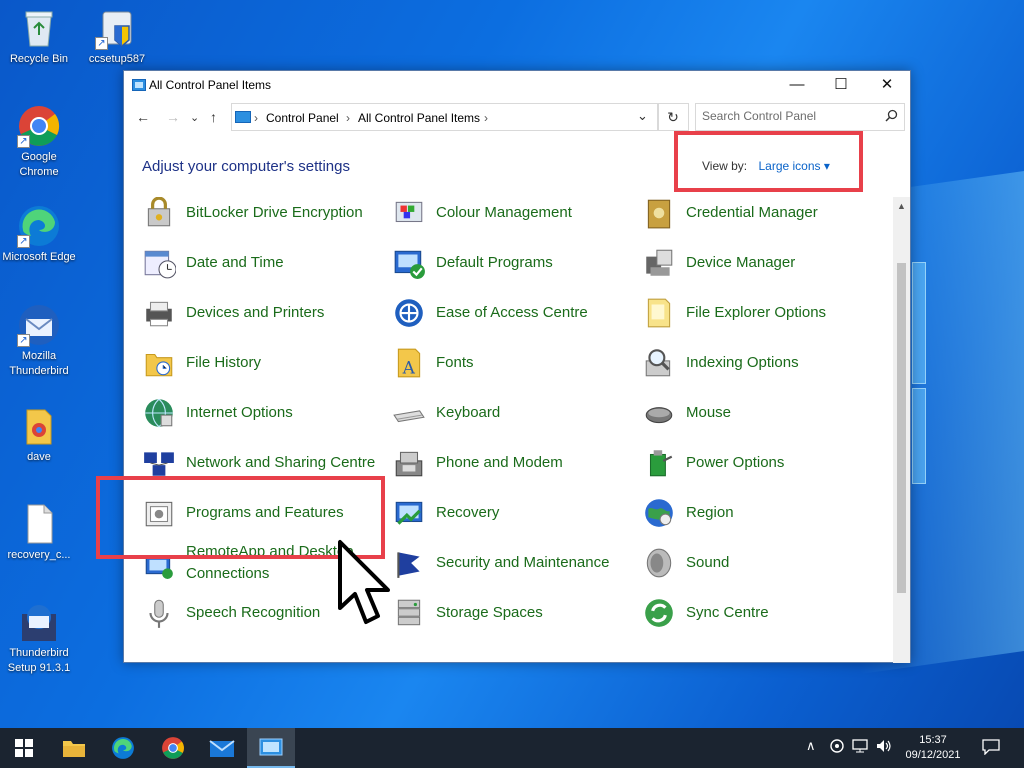  What do you see at coordinates (39, 426) in the screenshot?
I see `folder-icon` at bounding box center [39, 426].